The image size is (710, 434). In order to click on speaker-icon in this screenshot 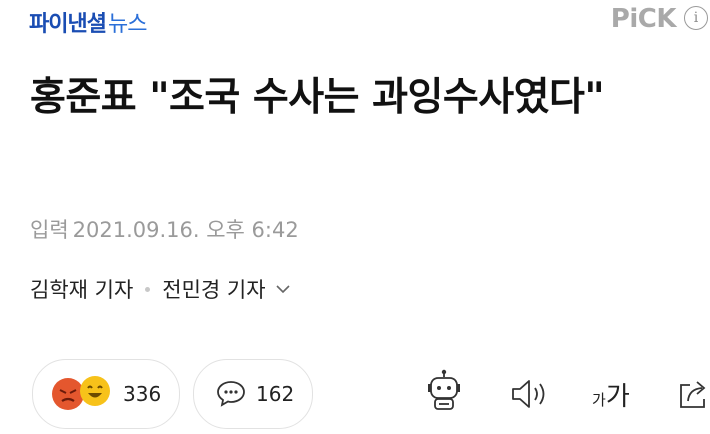, I will do `click(530, 394)`.